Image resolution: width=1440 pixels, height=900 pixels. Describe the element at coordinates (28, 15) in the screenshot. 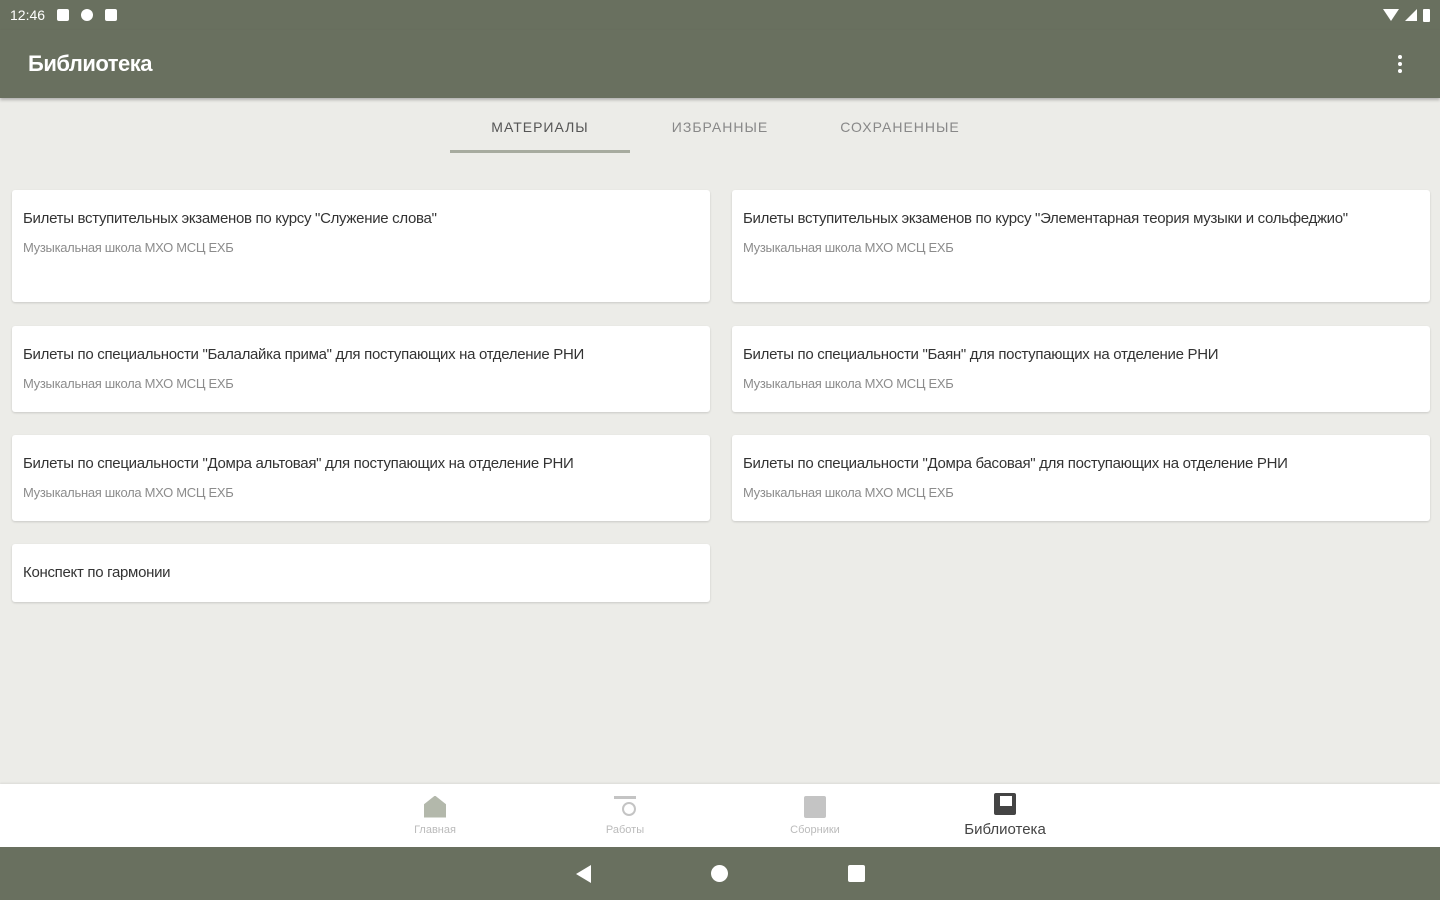

I see `status-time: 12:46` at that location.